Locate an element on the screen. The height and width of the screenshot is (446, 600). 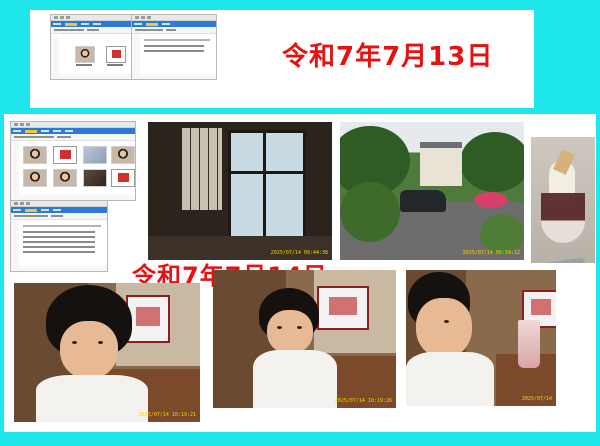
flower-pot is located at coordinates (491, 200).